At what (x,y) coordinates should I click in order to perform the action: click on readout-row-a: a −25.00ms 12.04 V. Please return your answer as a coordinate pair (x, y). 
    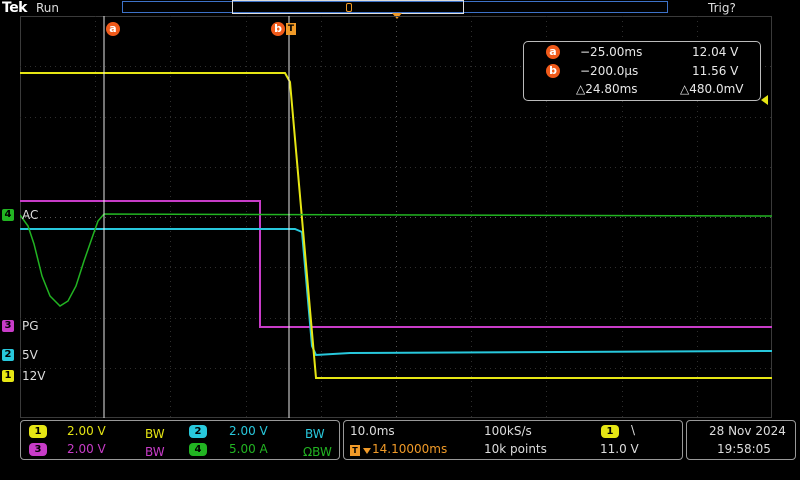
    Looking at the image, I should click on (642, 53).